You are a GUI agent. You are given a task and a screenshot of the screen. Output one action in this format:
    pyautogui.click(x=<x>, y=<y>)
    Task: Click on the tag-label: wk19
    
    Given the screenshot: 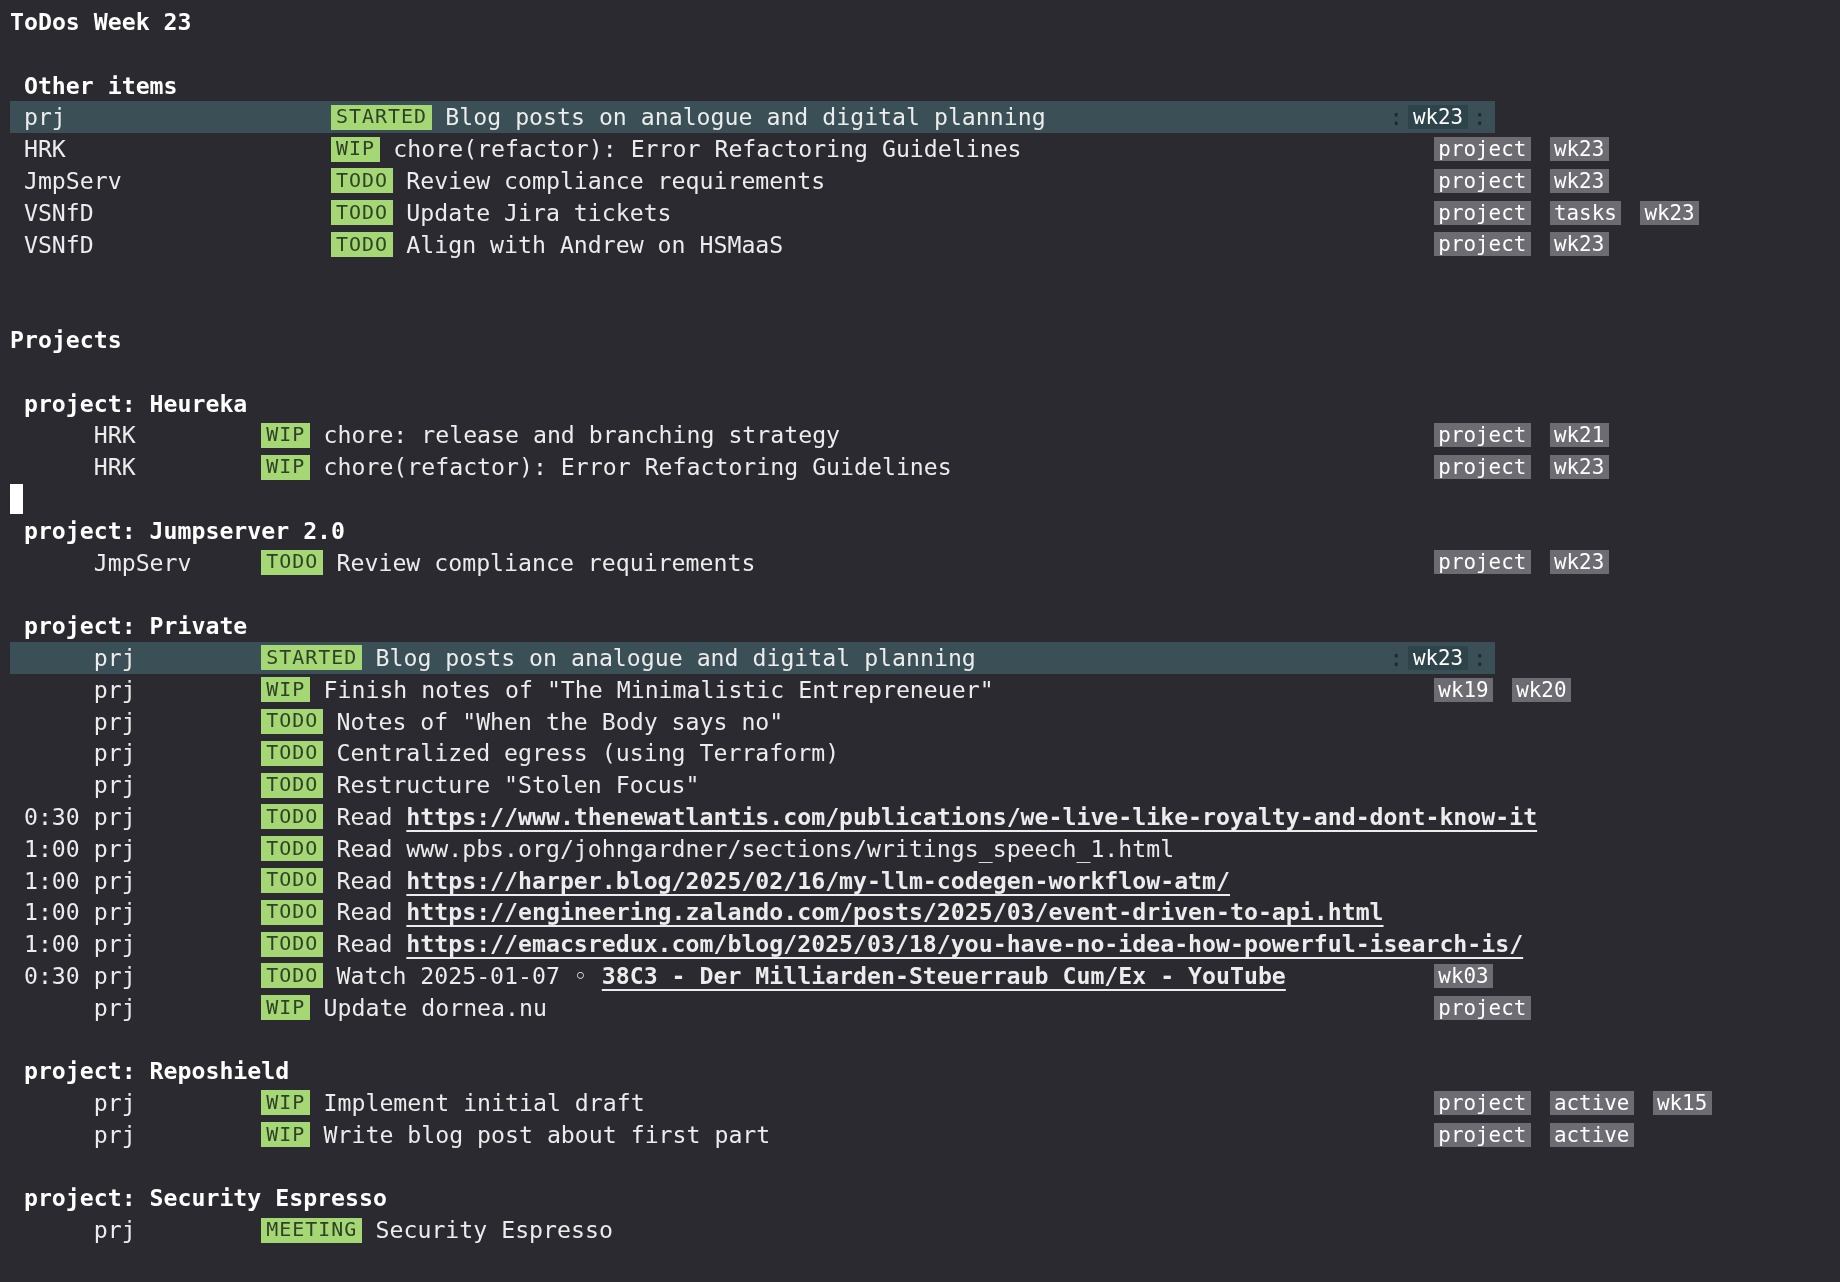 What is the action you would take?
    pyautogui.click(x=1463, y=689)
    